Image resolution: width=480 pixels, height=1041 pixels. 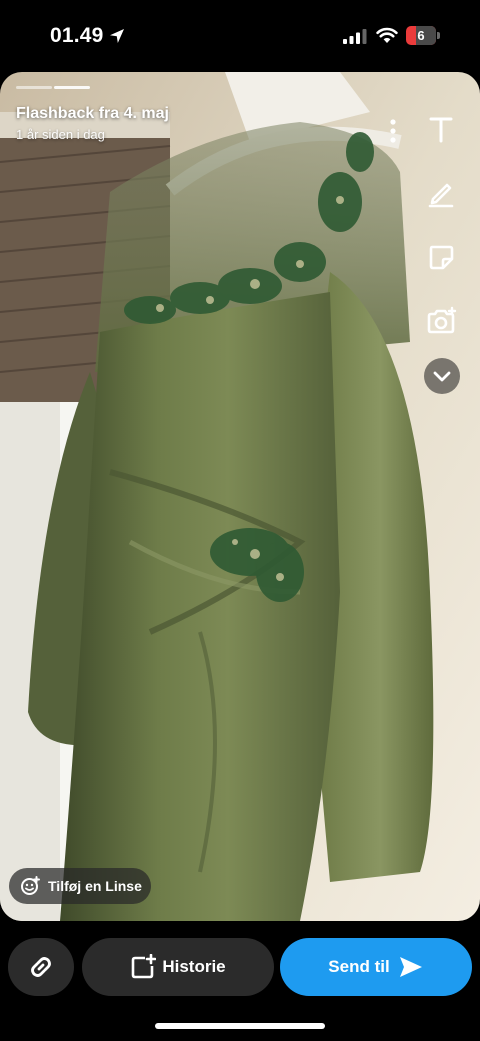 I want to click on sticker-tool-button, so click(x=441, y=257).